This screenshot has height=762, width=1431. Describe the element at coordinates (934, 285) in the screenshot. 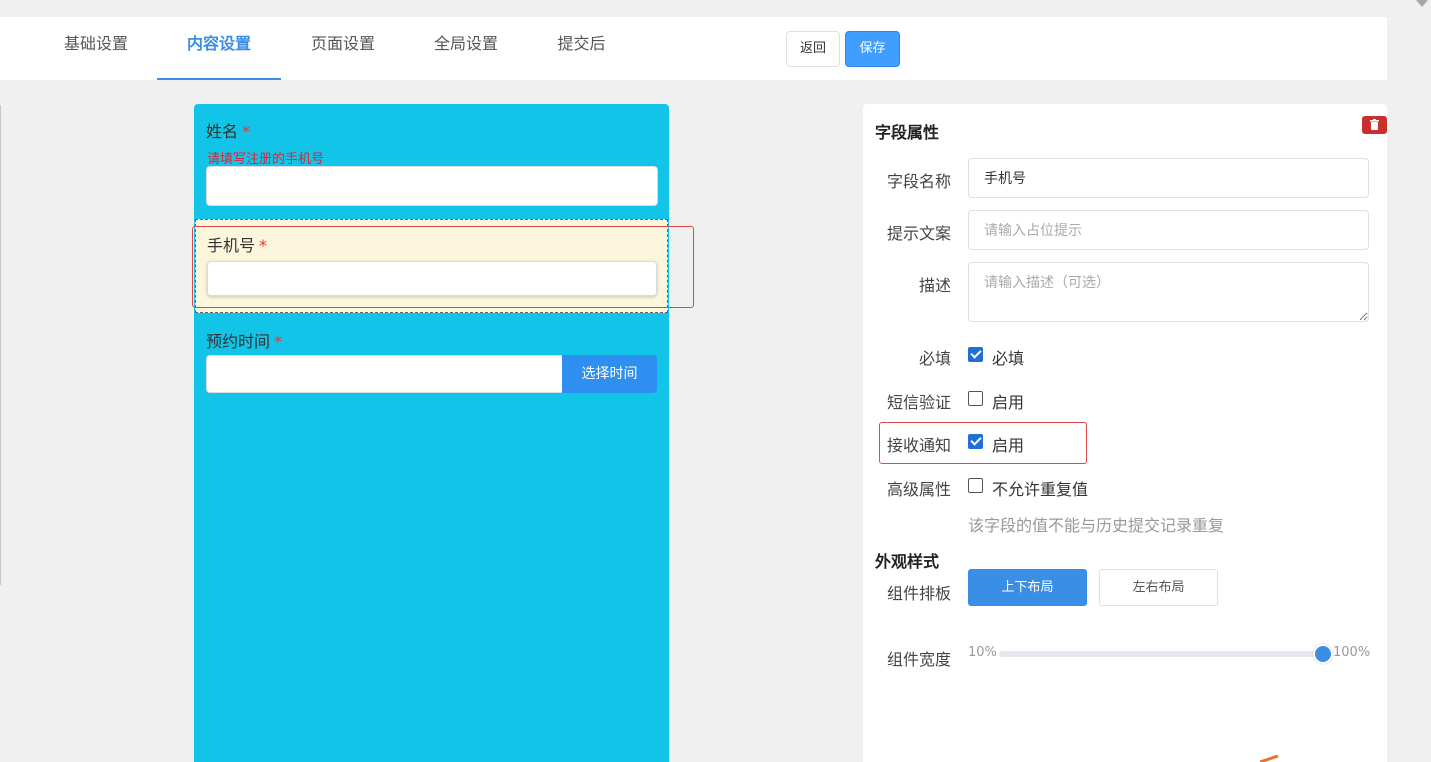

I see `description-label: 描述` at that location.